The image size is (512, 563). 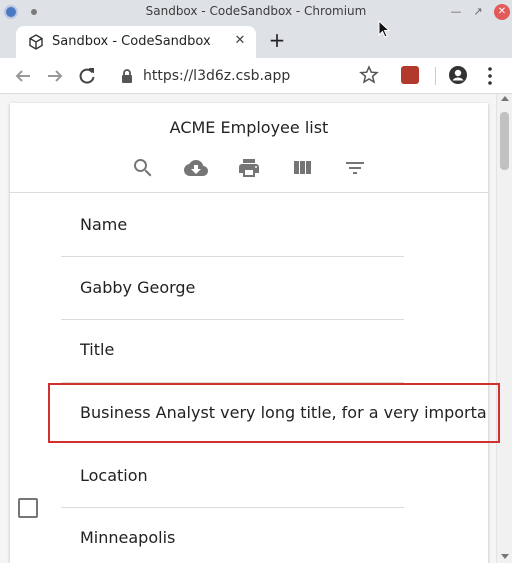 What do you see at coordinates (128, 537) in the screenshot?
I see `cell-value-location: Minneapolis` at bounding box center [128, 537].